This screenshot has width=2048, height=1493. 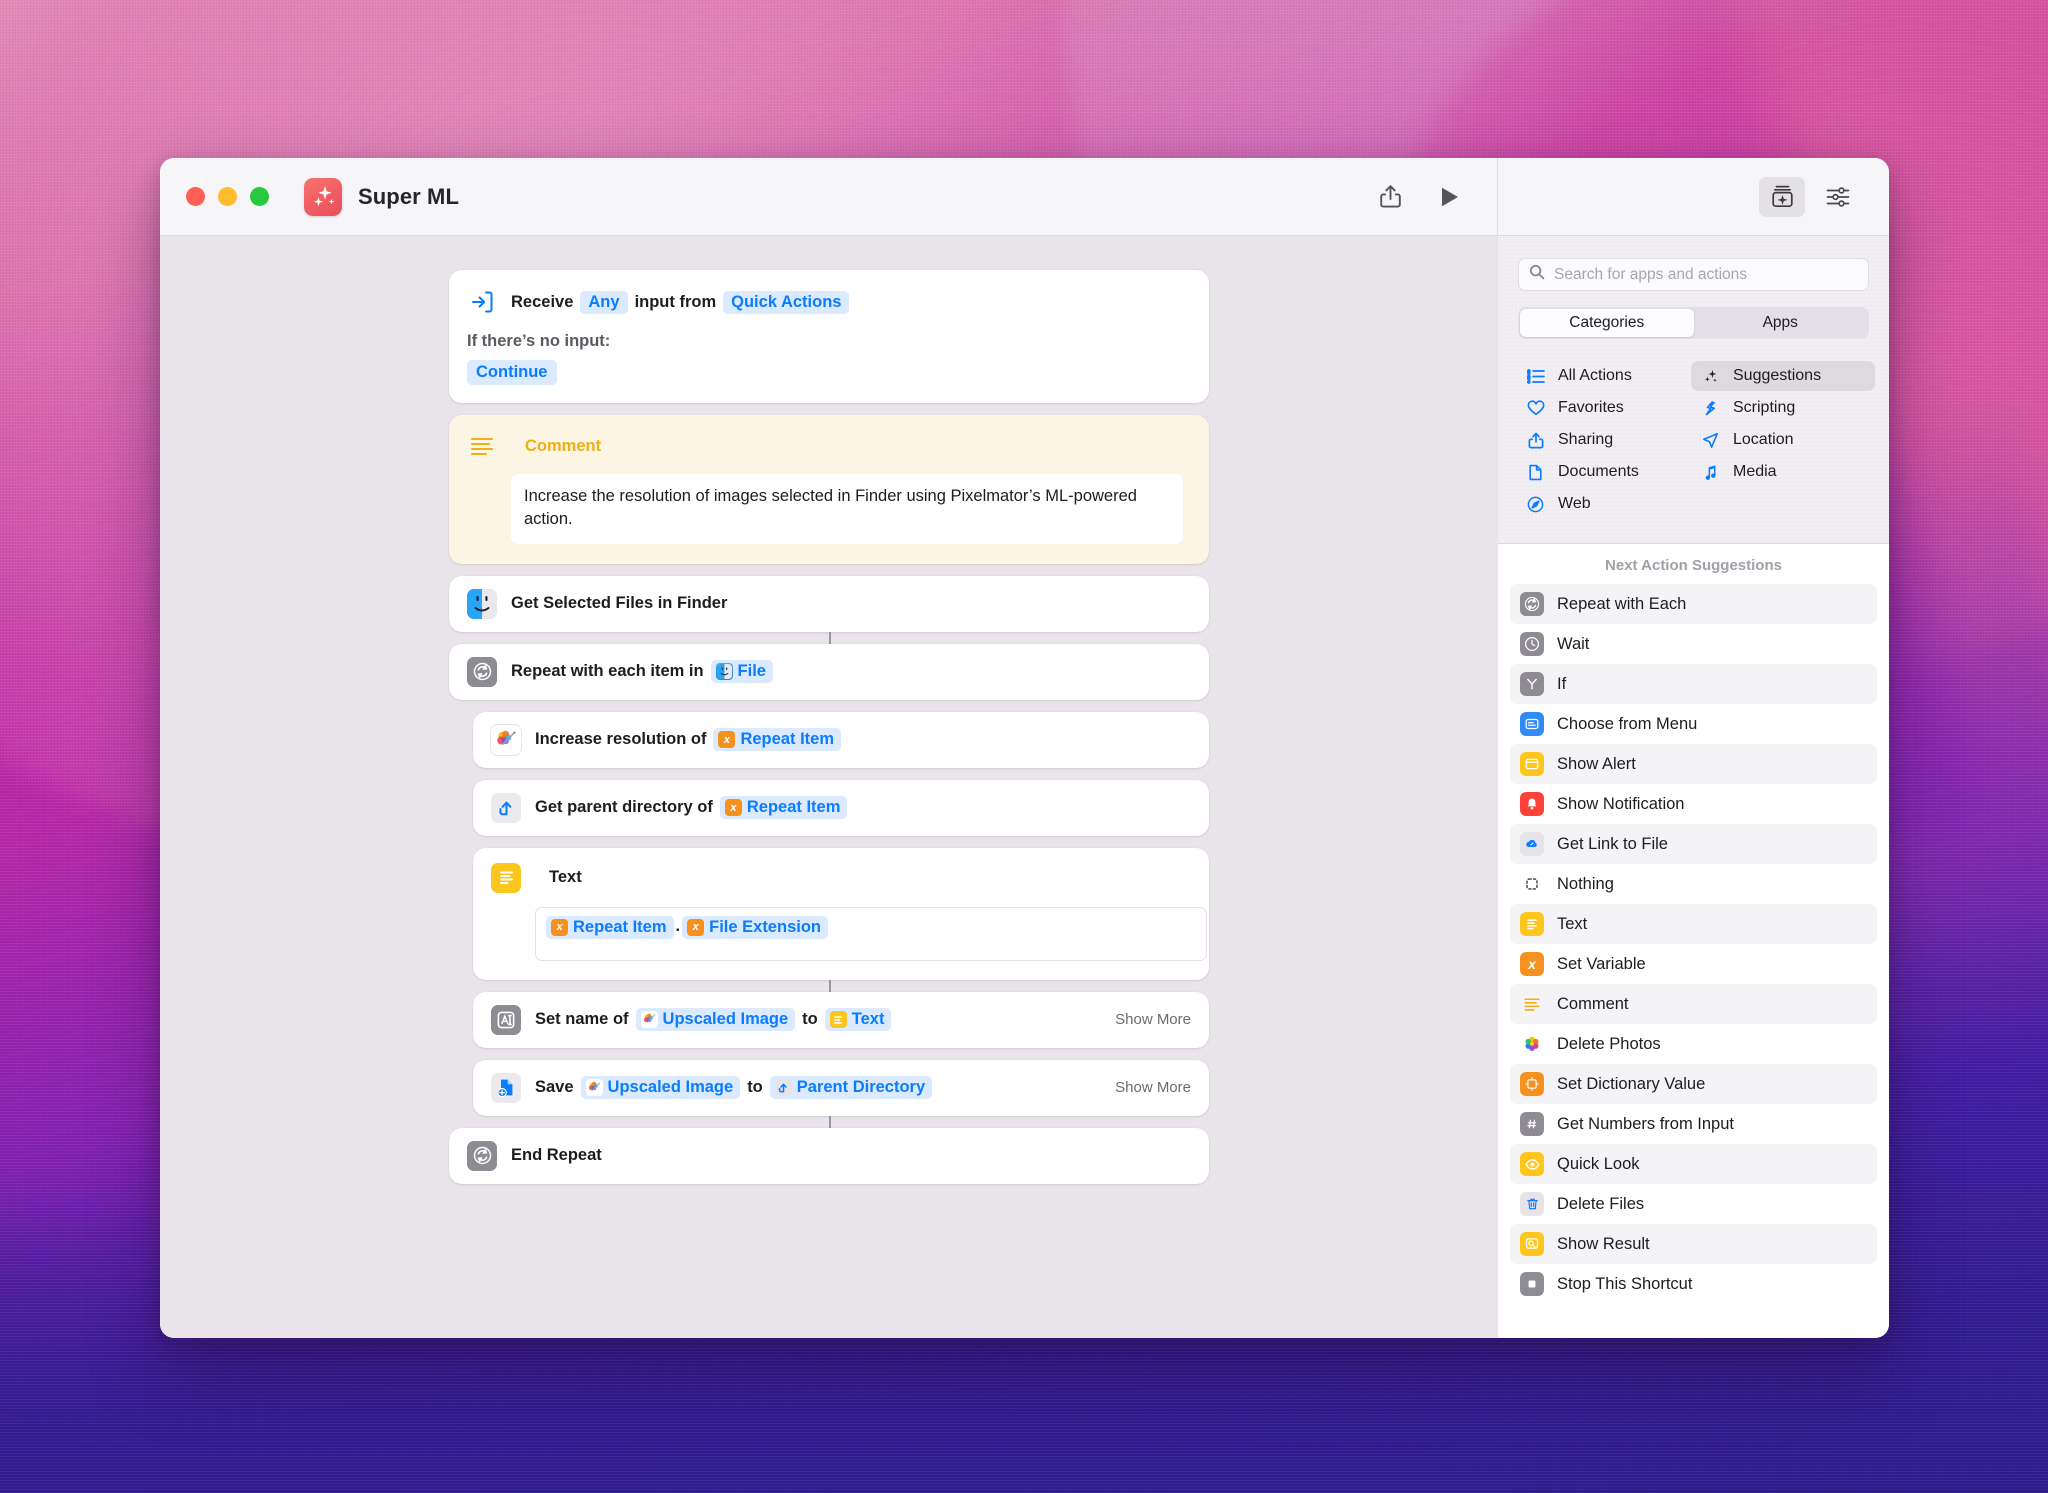 What do you see at coordinates (1532, 1124) in the screenshot?
I see `number-sign-icon` at bounding box center [1532, 1124].